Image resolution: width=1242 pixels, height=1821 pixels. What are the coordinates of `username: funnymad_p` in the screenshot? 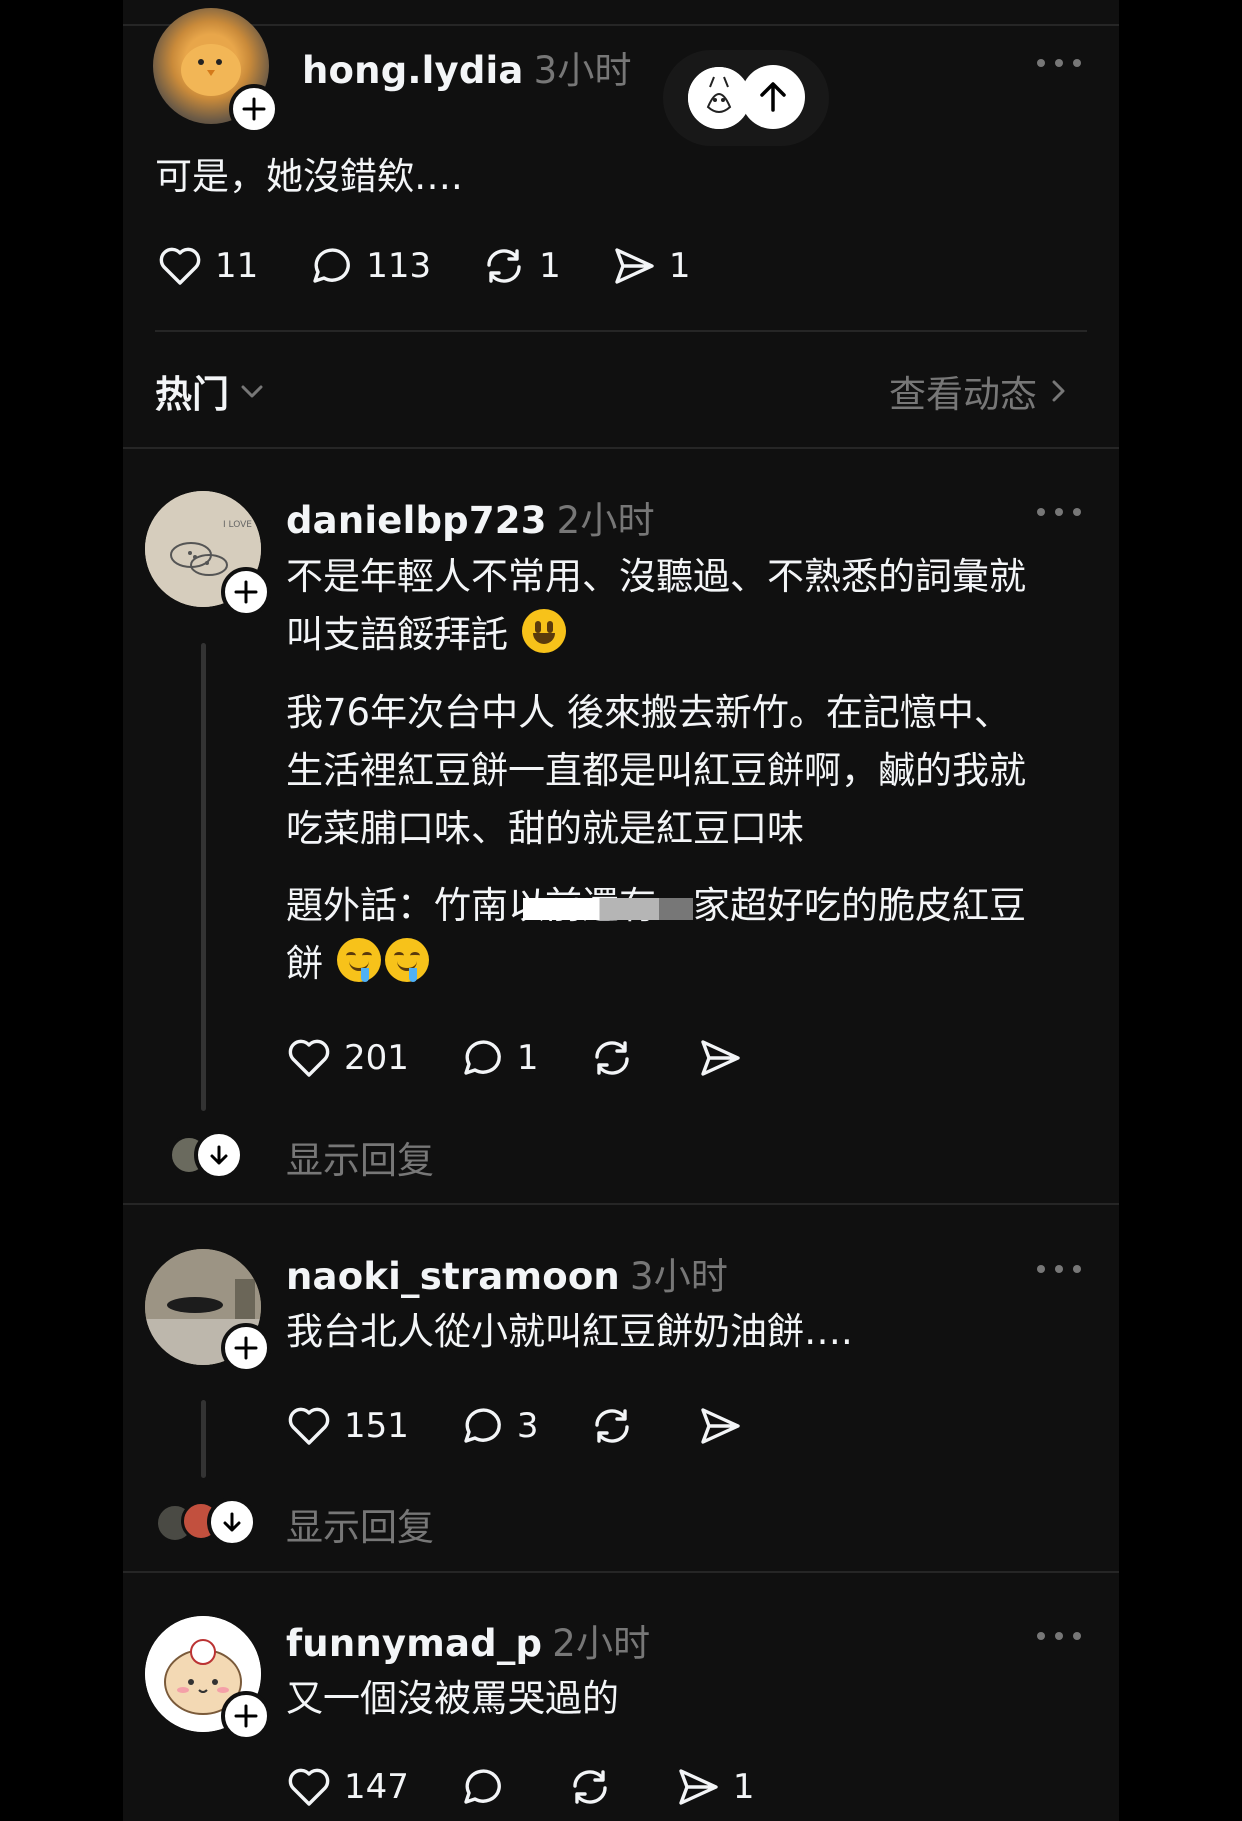 It's located at (414, 1643).